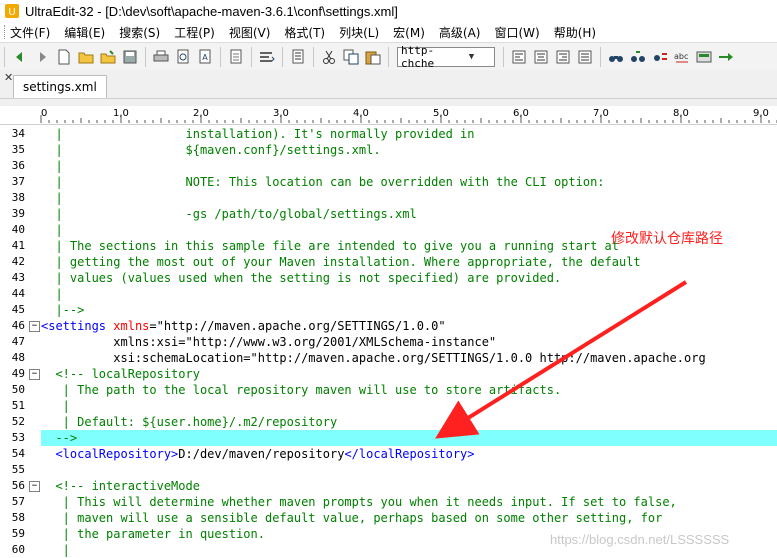 The height and width of the screenshot is (558, 777). I want to click on code-line: |-->, so click(62, 310).